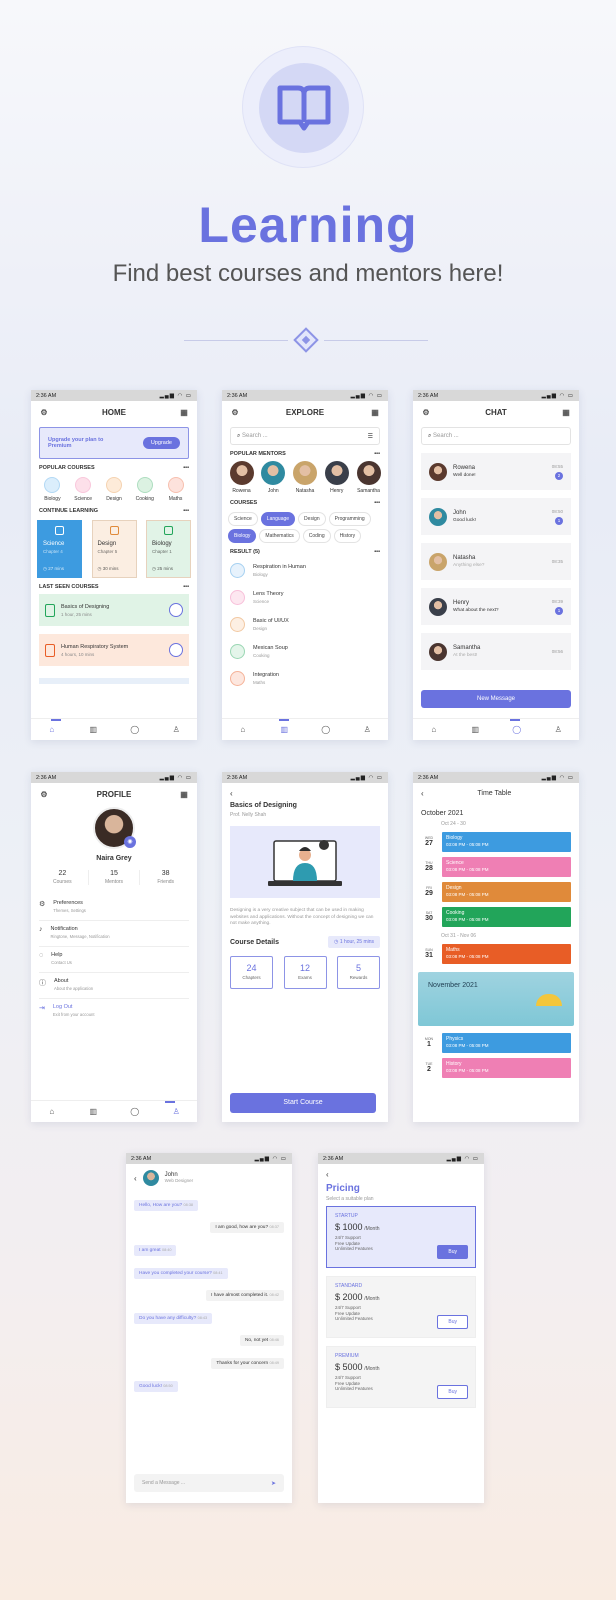  Describe the element at coordinates (496, 561) in the screenshot. I see `chat-item: Natasha Anything else? 08:35` at that location.